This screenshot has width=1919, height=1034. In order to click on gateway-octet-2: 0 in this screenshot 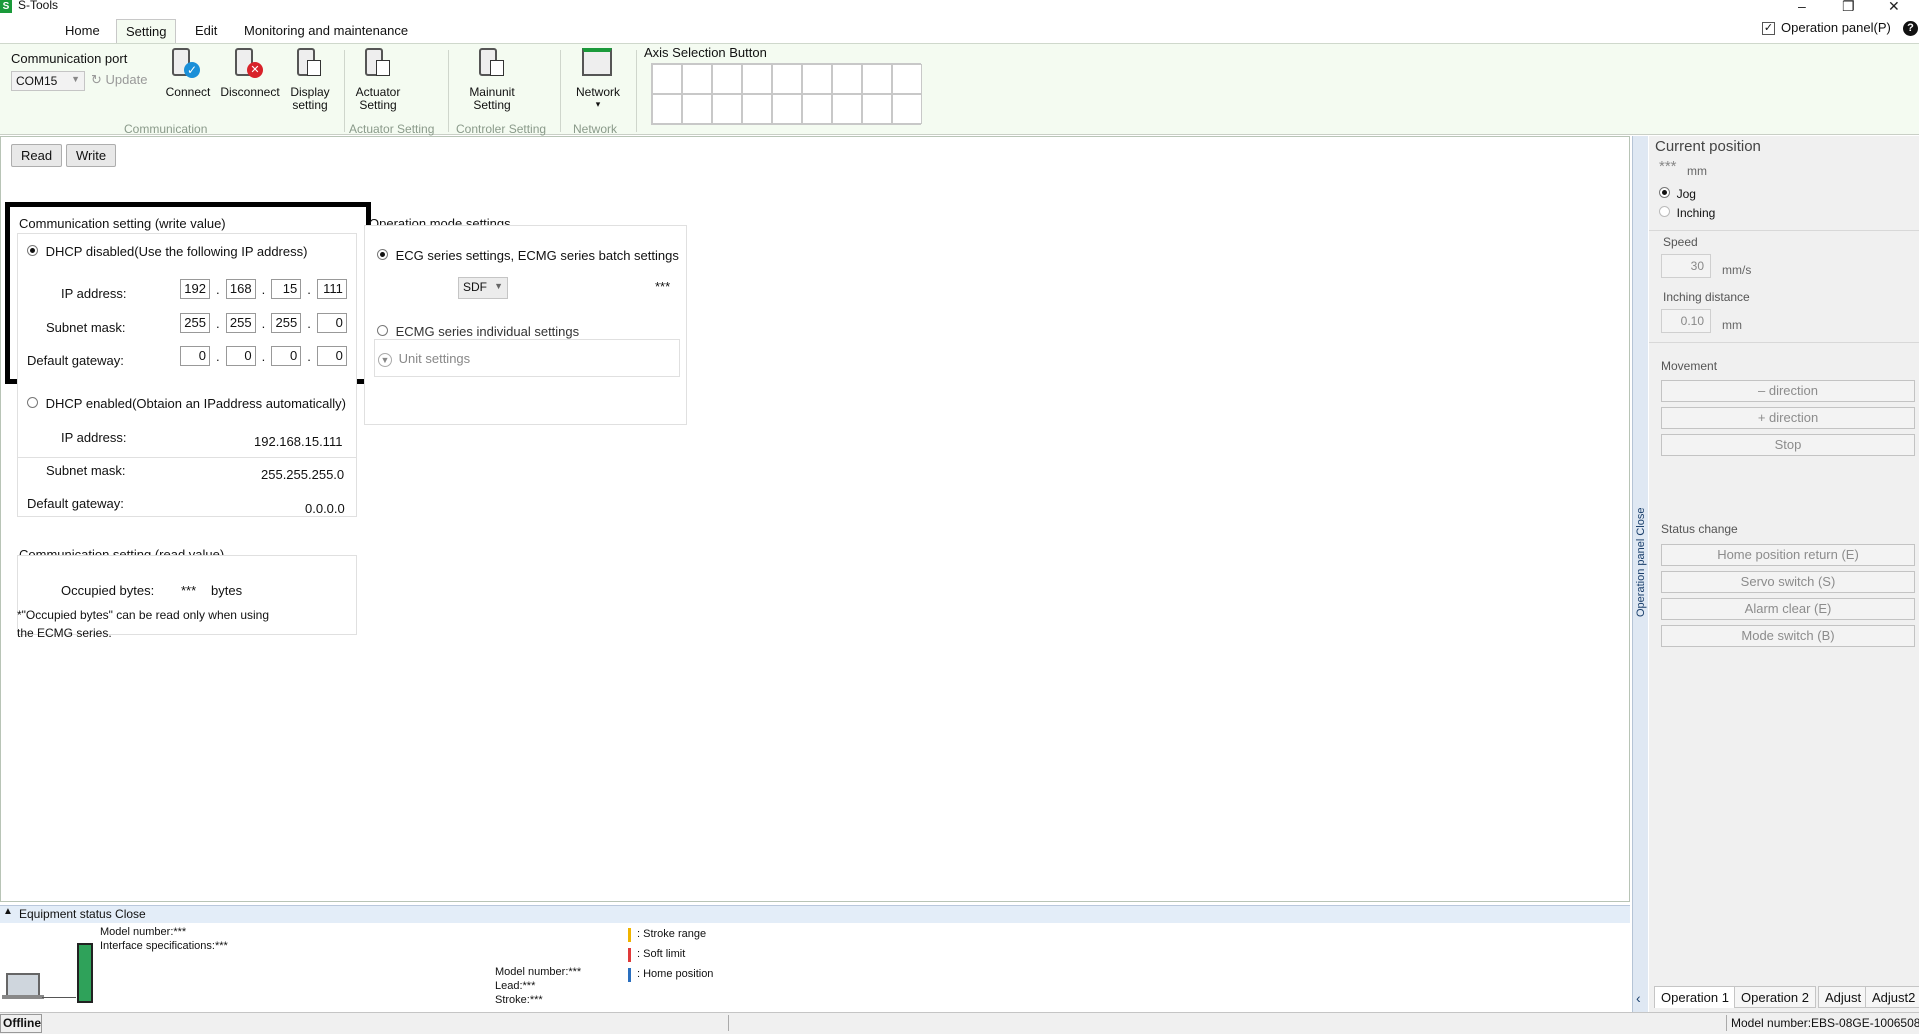, I will do `click(240, 356)`.